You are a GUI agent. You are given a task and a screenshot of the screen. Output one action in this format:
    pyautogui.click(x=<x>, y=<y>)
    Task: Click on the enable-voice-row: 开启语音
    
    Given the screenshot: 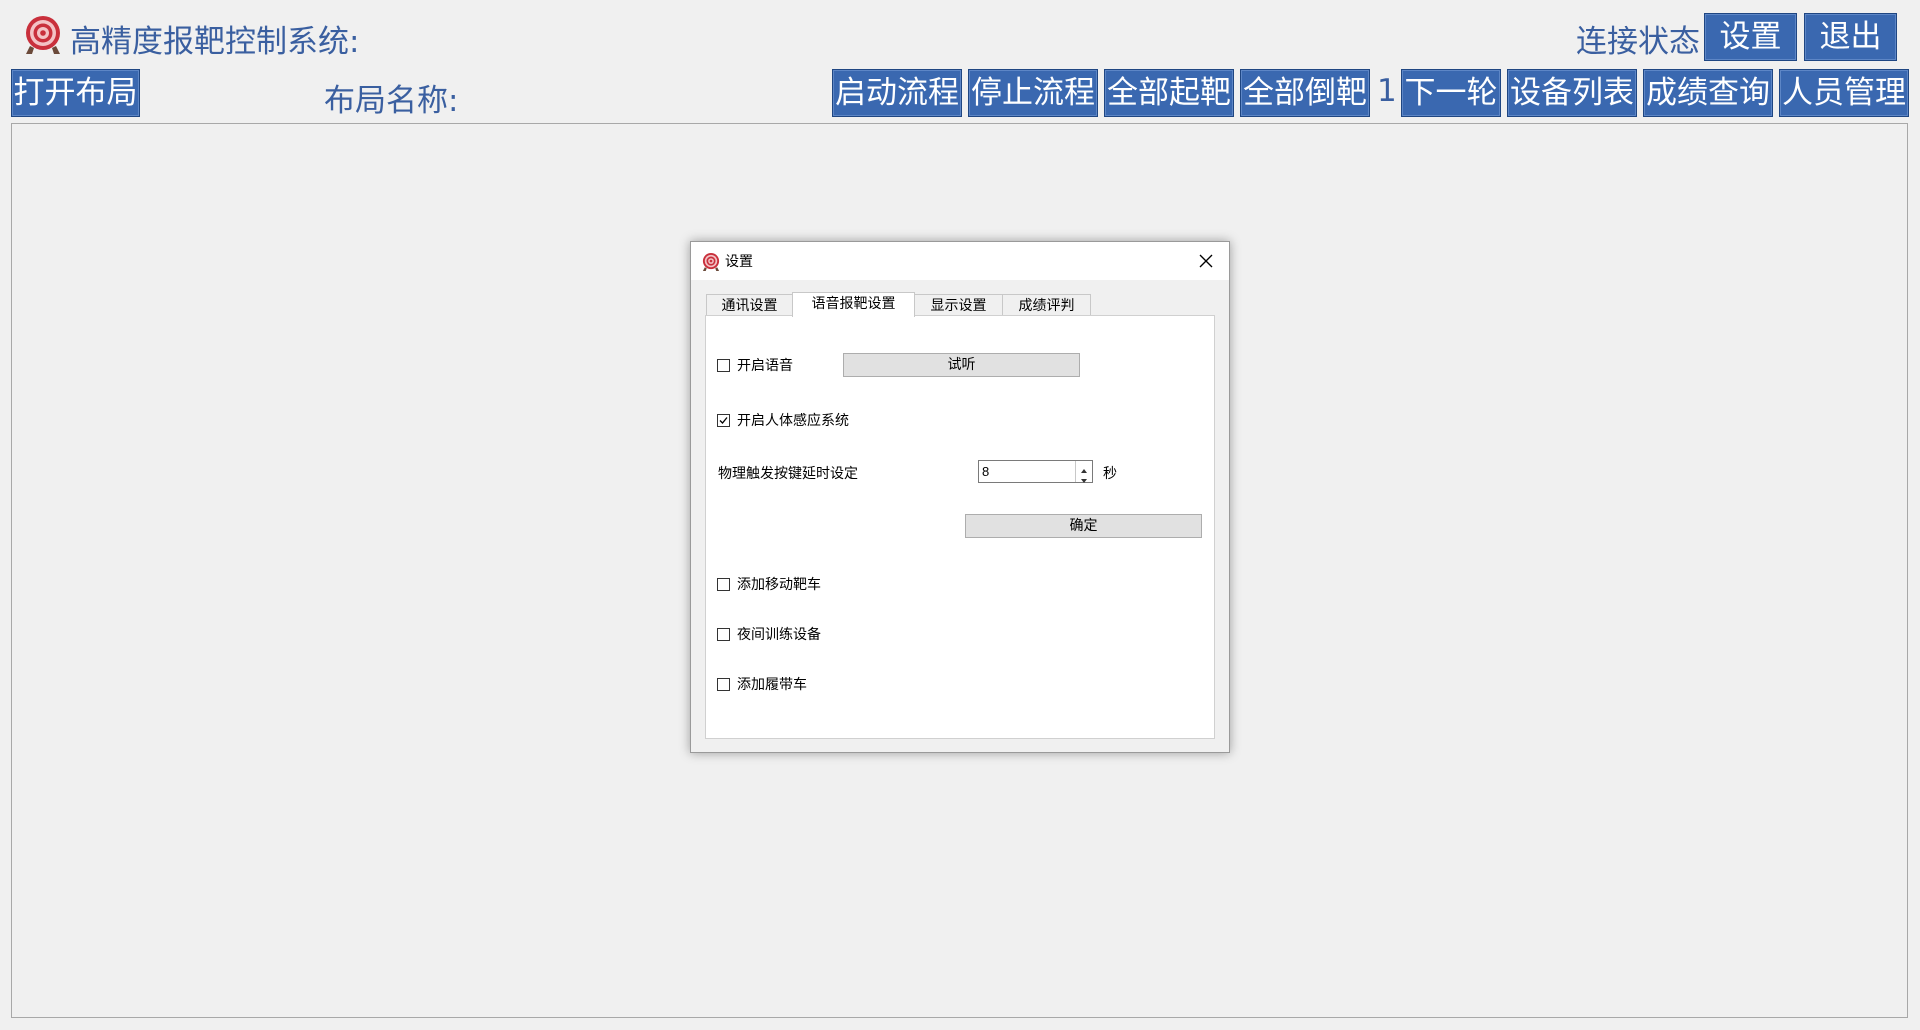 What is the action you would take?
    pyautogui.click(x=755, y=365)
    